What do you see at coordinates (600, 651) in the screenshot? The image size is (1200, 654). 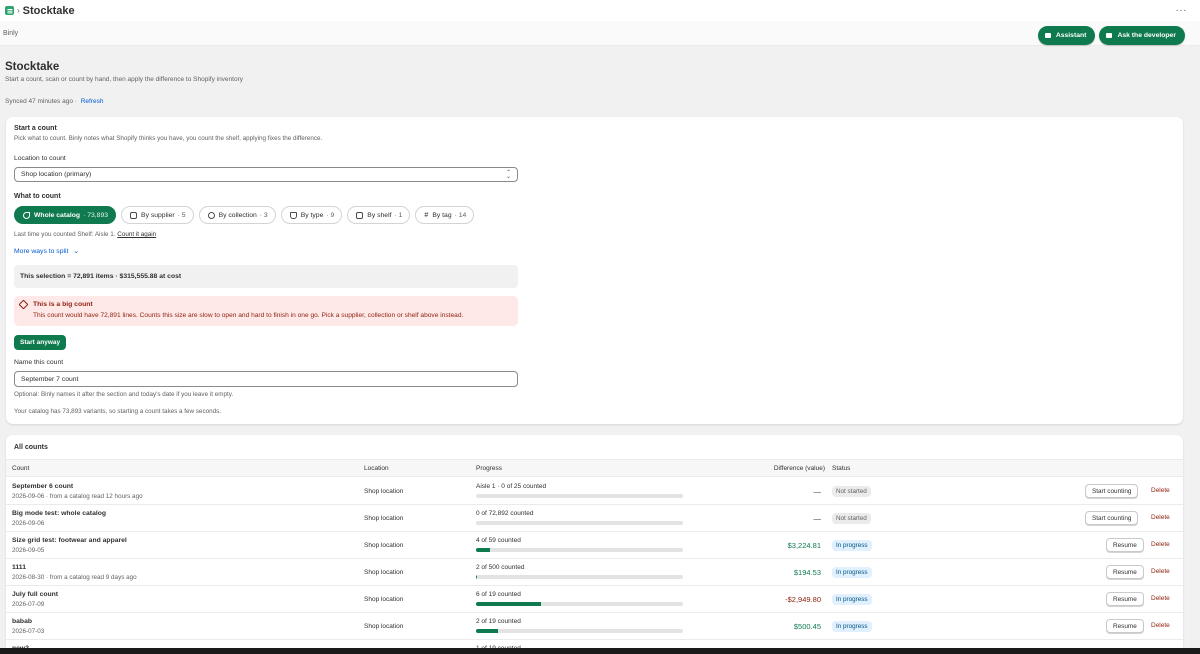 I see `window-edge` at bounding box center [600, 651].